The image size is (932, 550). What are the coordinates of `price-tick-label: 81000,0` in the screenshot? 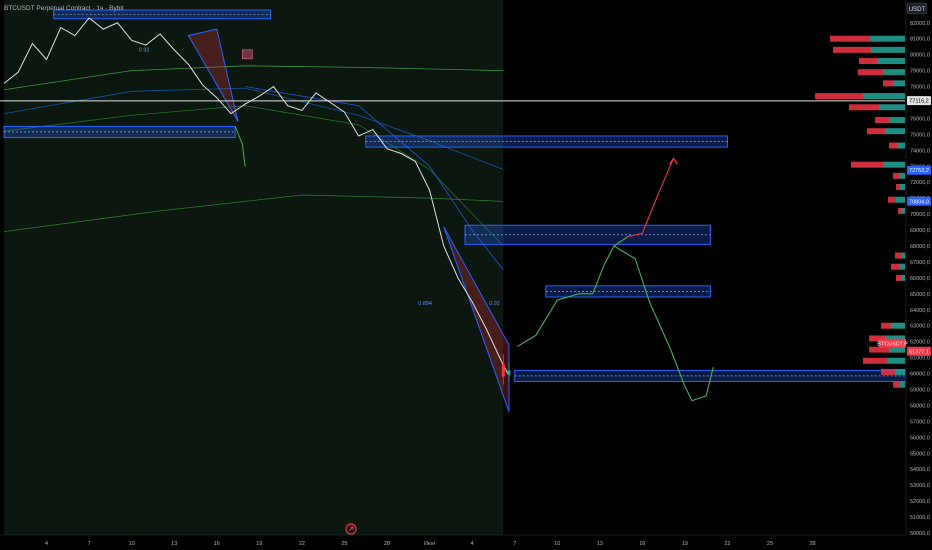 It's located at (920, 40).